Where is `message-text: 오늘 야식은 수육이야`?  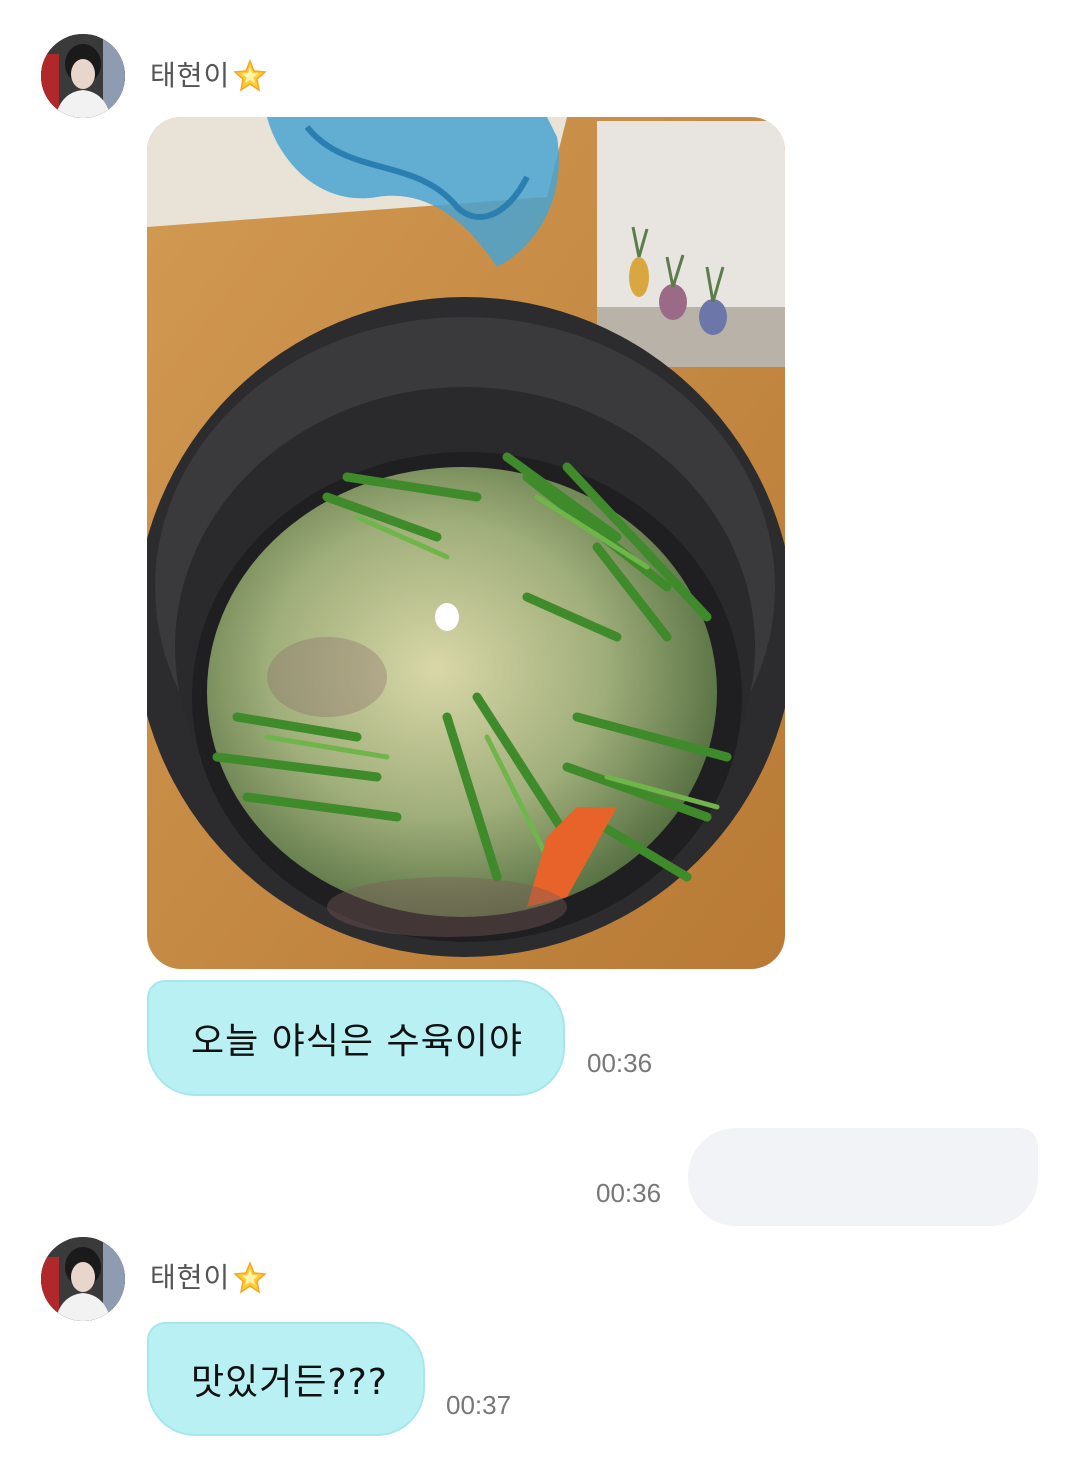
message-text: 오늘 야식은 수육이야 is located at coordinates (357, 1041).